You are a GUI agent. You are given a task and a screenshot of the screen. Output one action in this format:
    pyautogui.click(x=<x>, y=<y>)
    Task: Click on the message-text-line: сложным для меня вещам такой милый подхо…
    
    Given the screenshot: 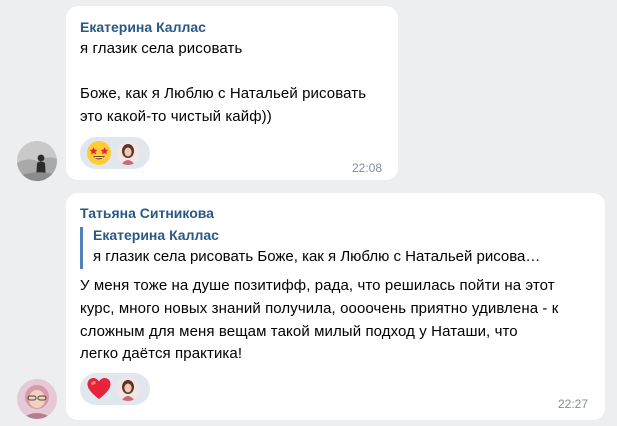 What is the action you would take?
    pyautogui.click(x=299, y=331)
    